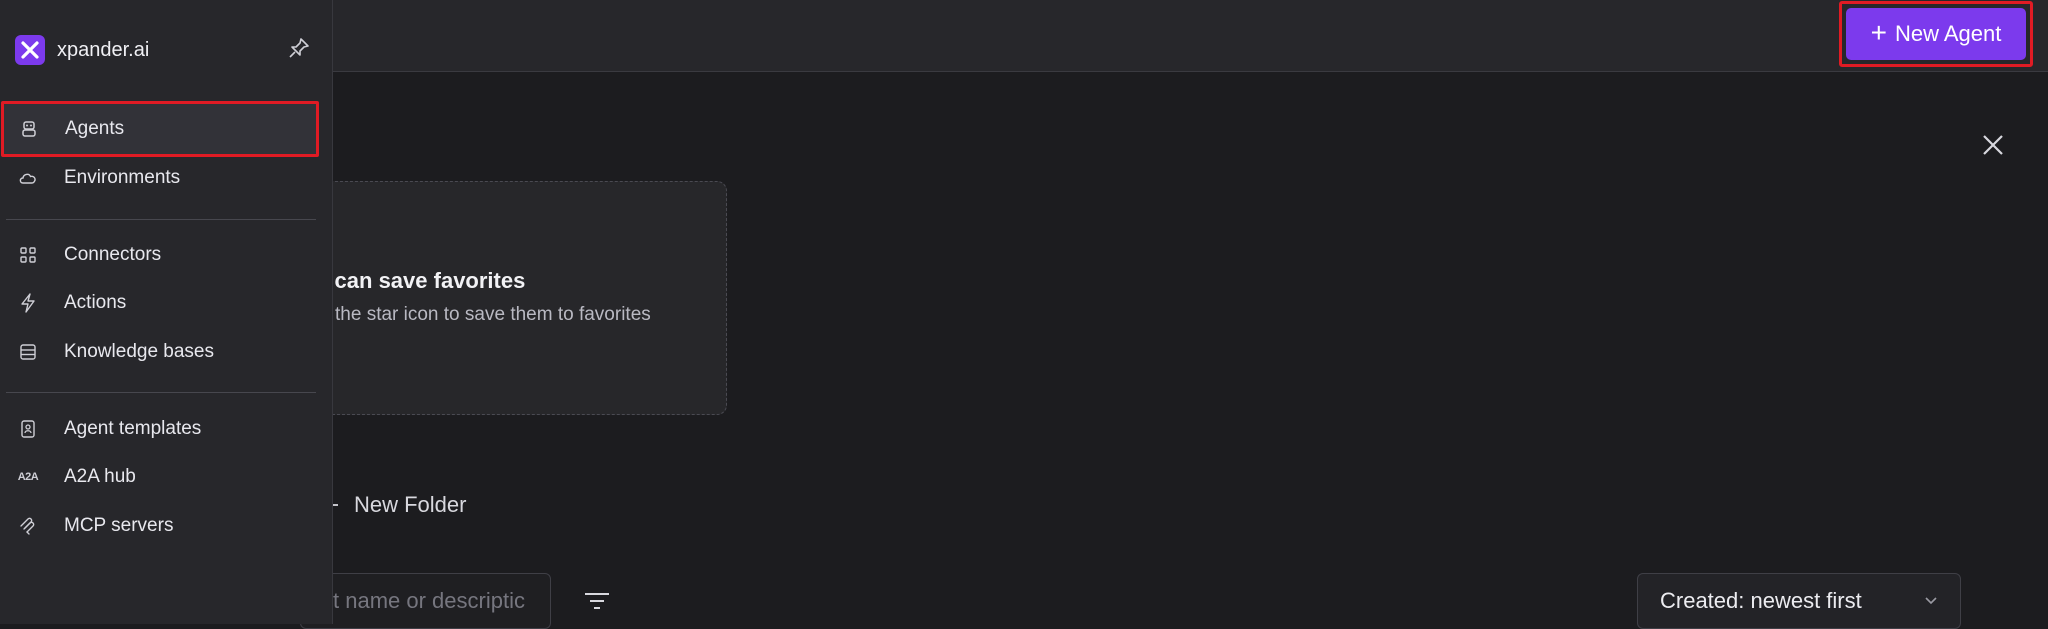 This screenshot has height=629, width=2048. I want to click on sidebar-item-connectors: Connectors, so click(161, 255).